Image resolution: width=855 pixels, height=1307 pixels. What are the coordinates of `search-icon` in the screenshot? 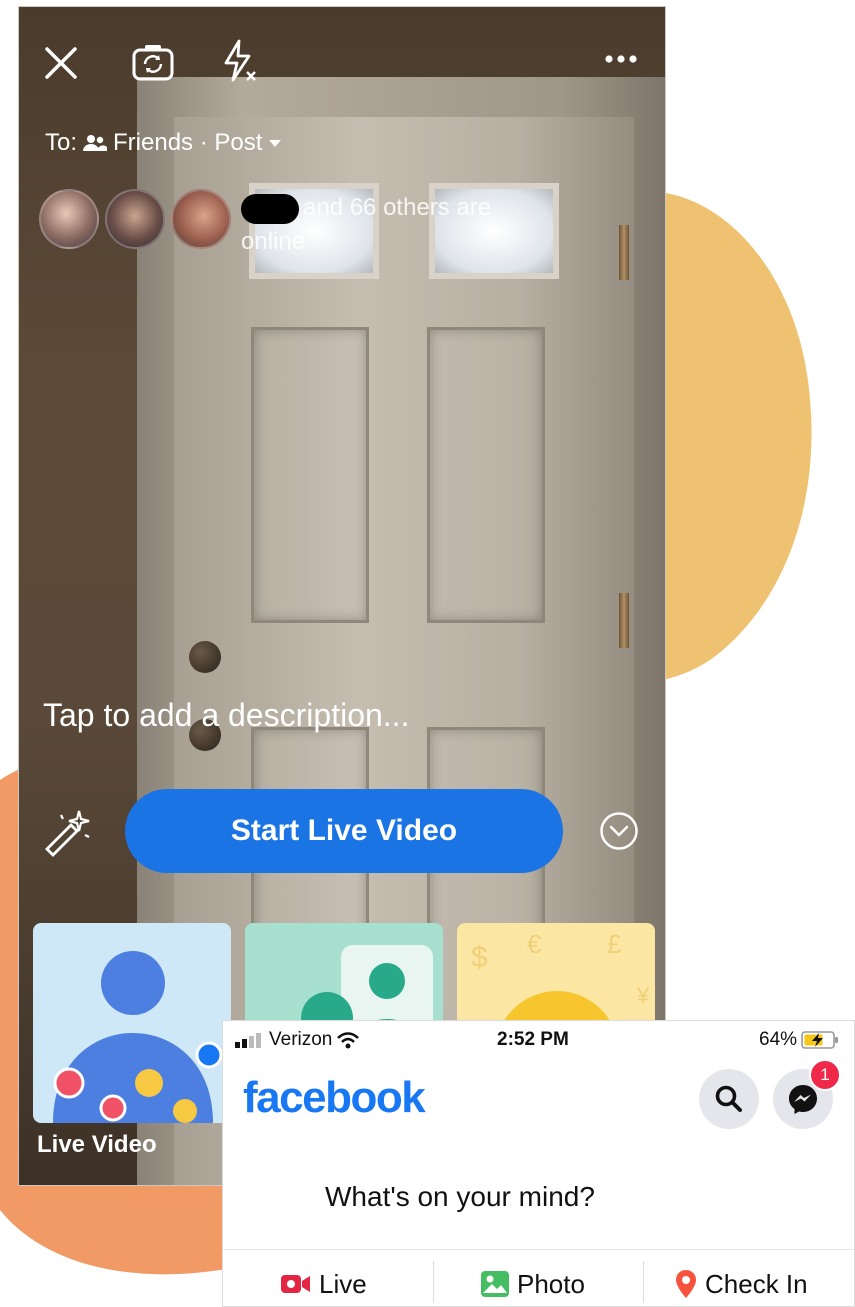 It's located at (728, 1098).